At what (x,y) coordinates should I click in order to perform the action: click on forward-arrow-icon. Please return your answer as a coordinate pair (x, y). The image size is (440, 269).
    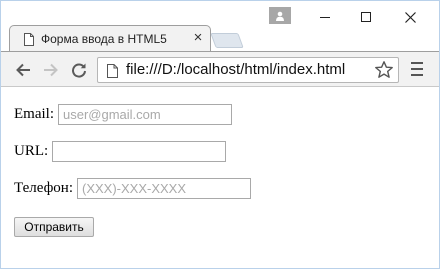
    Looking at the image, I should click on (51, 70).